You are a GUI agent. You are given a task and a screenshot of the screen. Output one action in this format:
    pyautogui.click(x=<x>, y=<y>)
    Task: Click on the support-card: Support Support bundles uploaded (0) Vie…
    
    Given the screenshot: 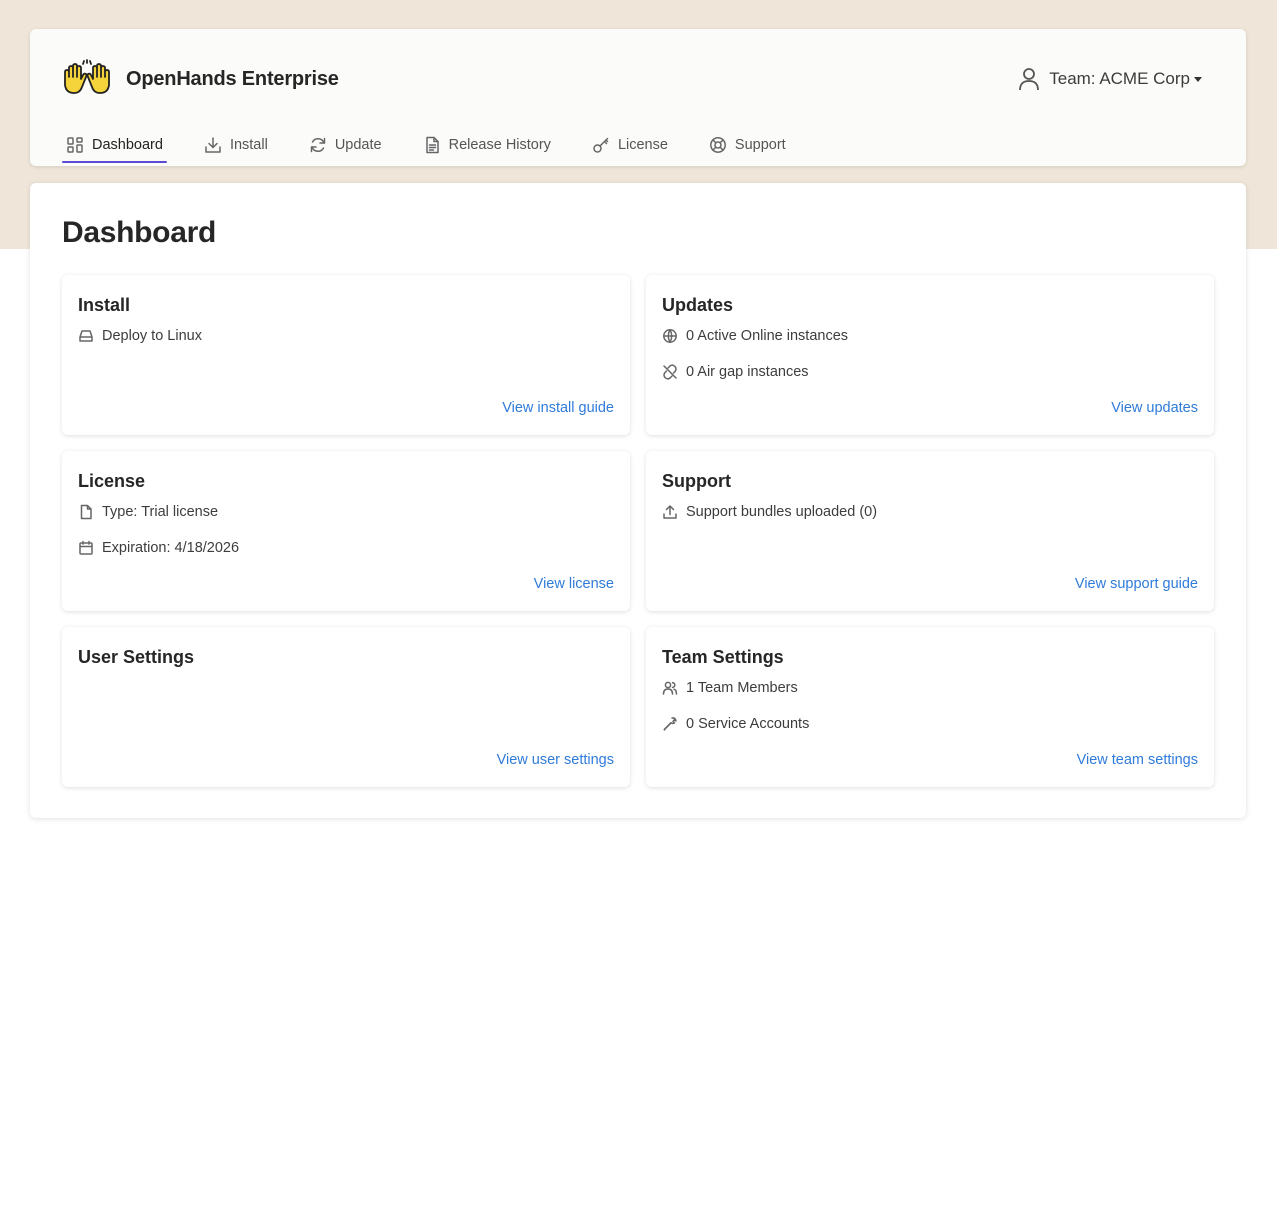 What is the action you would take?
    pyautogui.click(x=930, y=531)
    